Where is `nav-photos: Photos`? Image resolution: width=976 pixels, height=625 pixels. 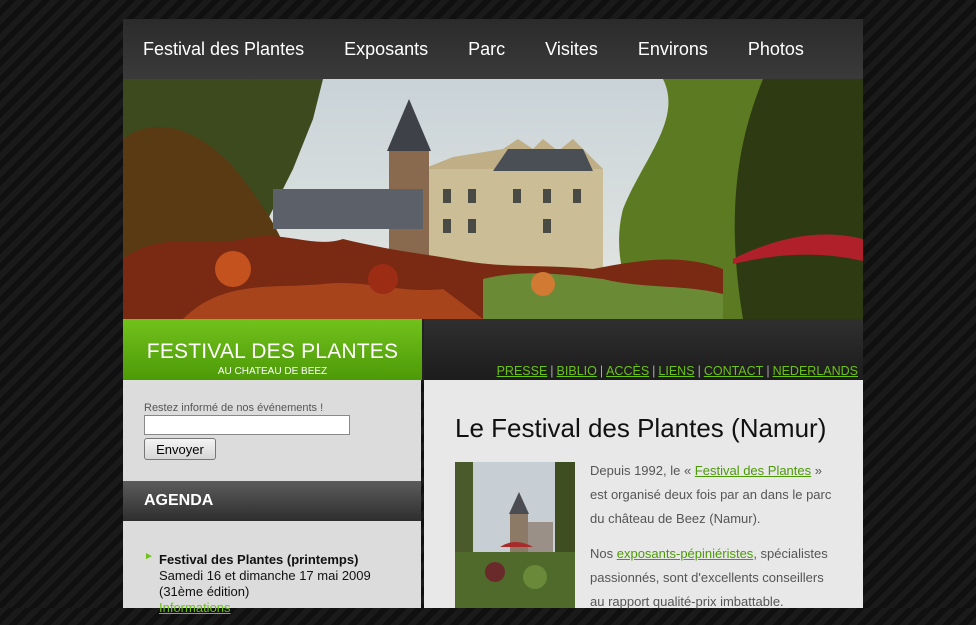 nav-photos: Photos is located at coordinates (776, 49).